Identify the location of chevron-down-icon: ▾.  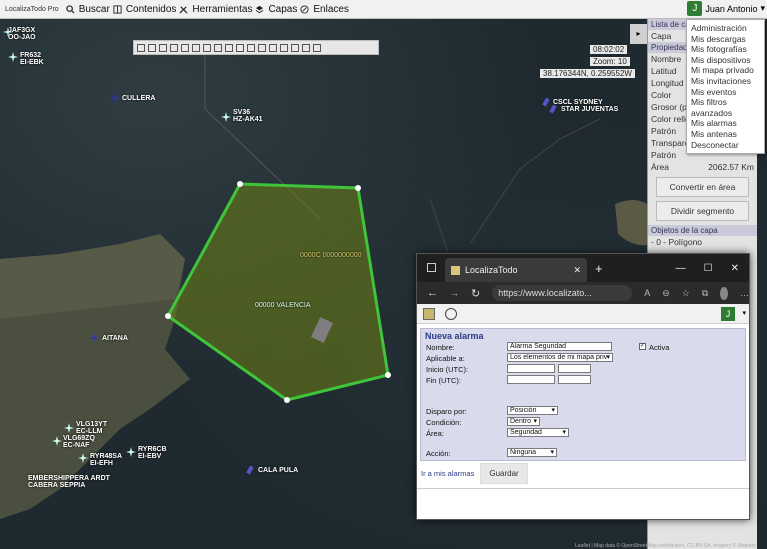
(744, 313).